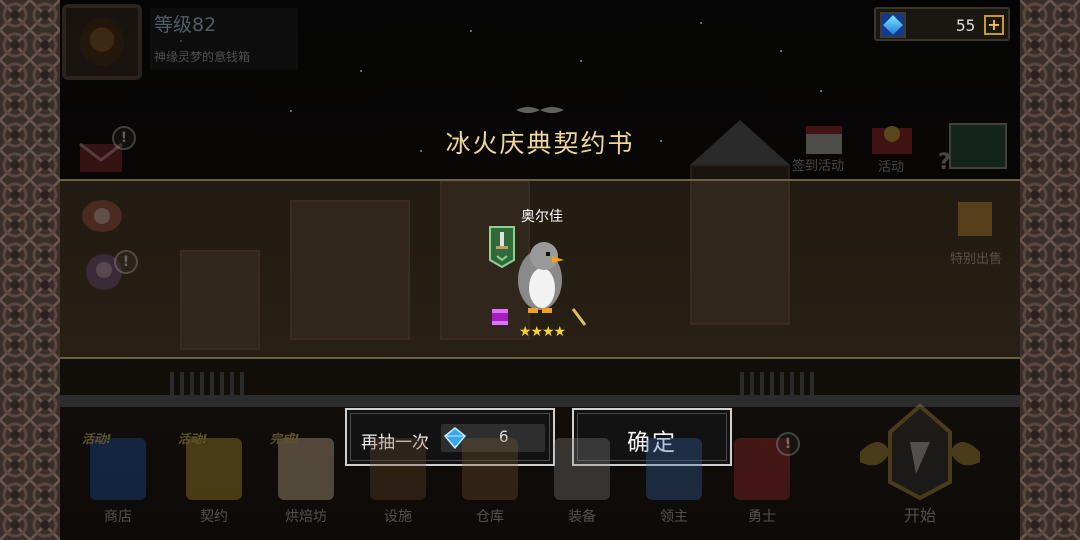 This screenshot has height=540, width=1080. Describe the element at coordinates (306, 517) in the screenshot. I see `bakery-label: 烘焙坊` at that location.